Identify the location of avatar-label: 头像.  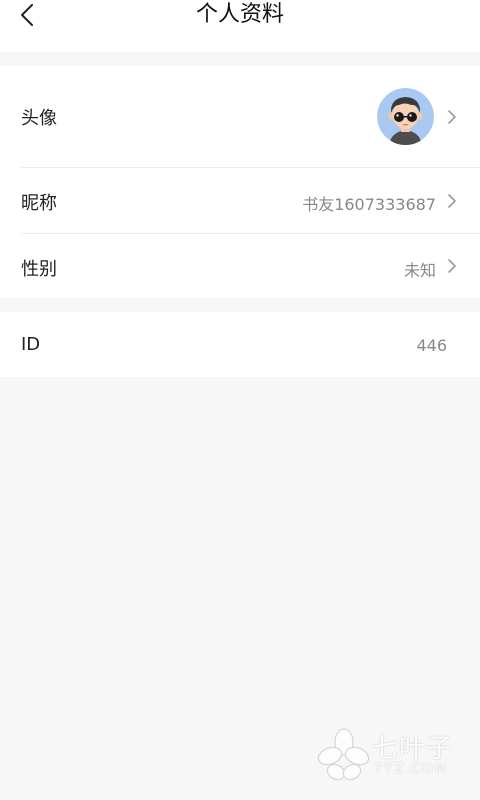
(39, 118).